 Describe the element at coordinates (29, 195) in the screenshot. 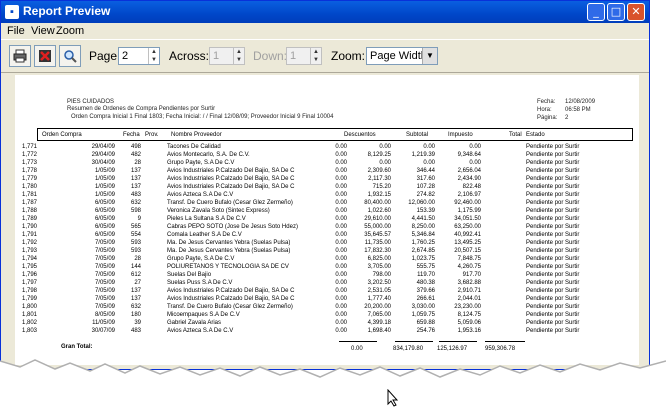

I see `row-orden: 1,781` at that location.